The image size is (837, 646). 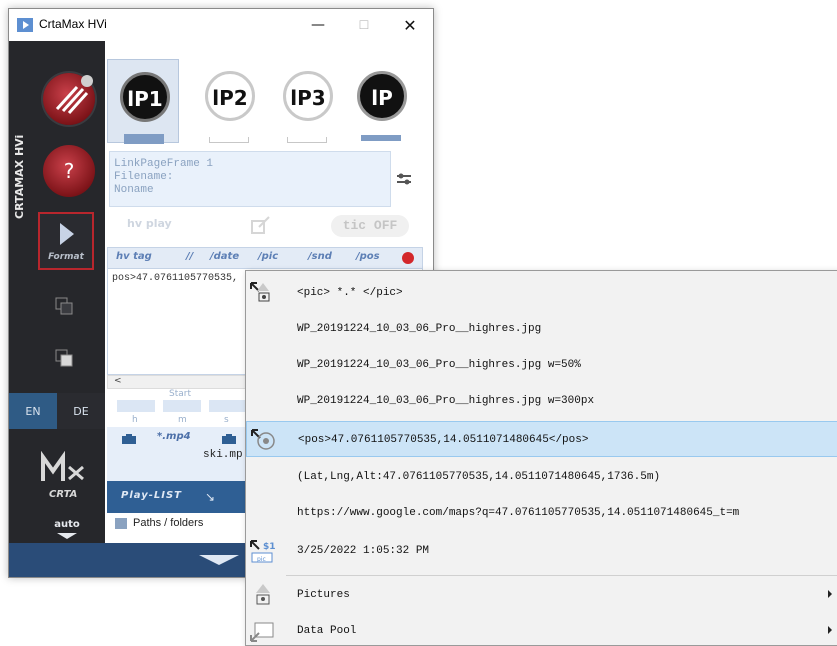 I want to click on copy-icon, so click(x=64, y=306).